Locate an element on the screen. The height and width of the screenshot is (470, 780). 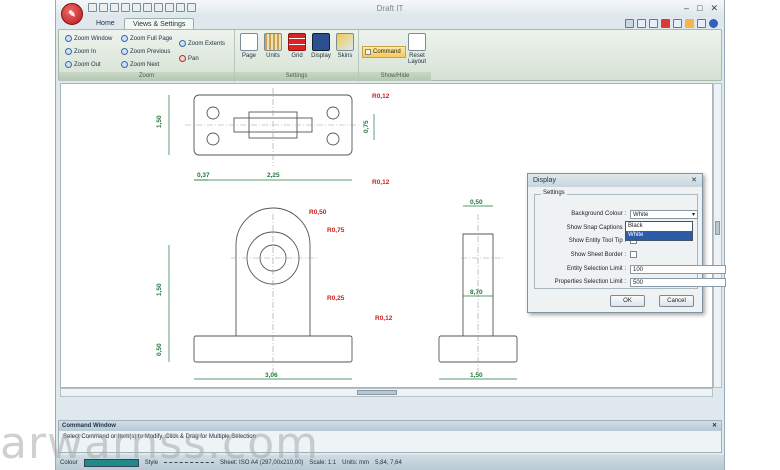
options-icon is located at coordinates (701, 23).